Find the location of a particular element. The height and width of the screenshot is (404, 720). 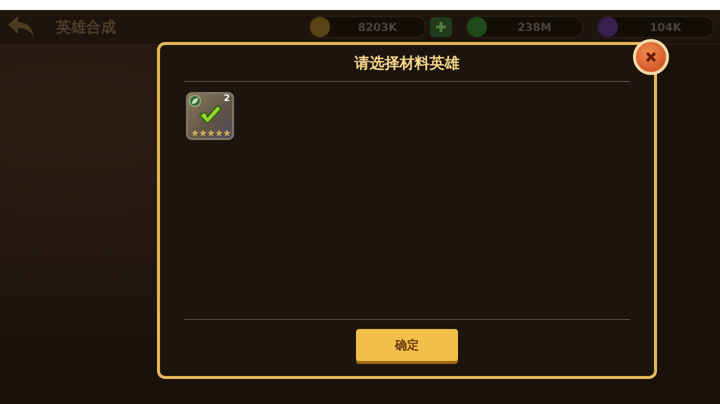

plus-icon is located at coordinates (441, 27).